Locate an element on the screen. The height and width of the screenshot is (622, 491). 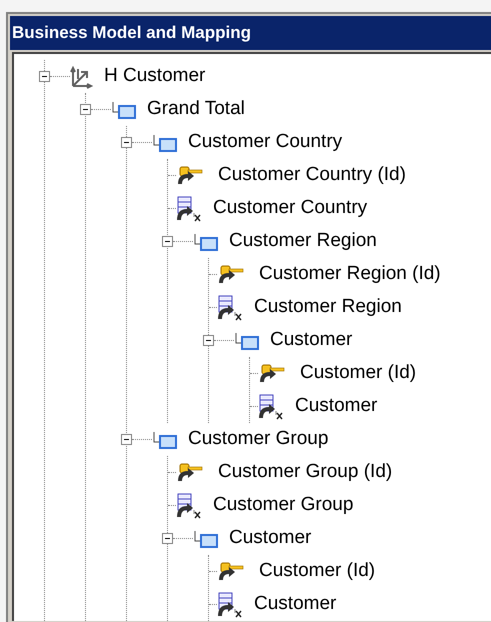
tree-item-label: Customer Group (Id) is located at coordinates (305, 472).